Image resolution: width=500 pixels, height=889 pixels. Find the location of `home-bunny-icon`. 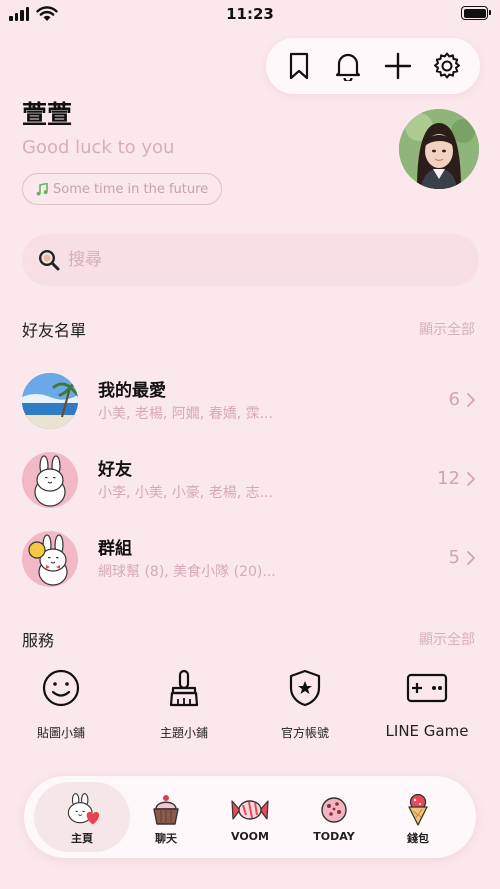

home-bunny-icon is located at coordinates (82, 810).